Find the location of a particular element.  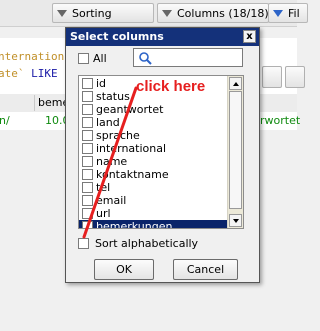

annotation-arrow is located at coordinates (110, 162).